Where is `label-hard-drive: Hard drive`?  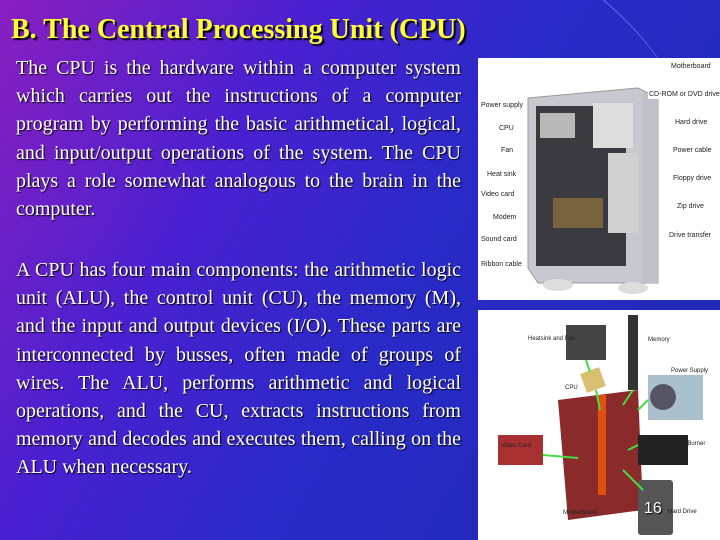 label-hard-drive: Hard drive is located at coordinates (691, 123).